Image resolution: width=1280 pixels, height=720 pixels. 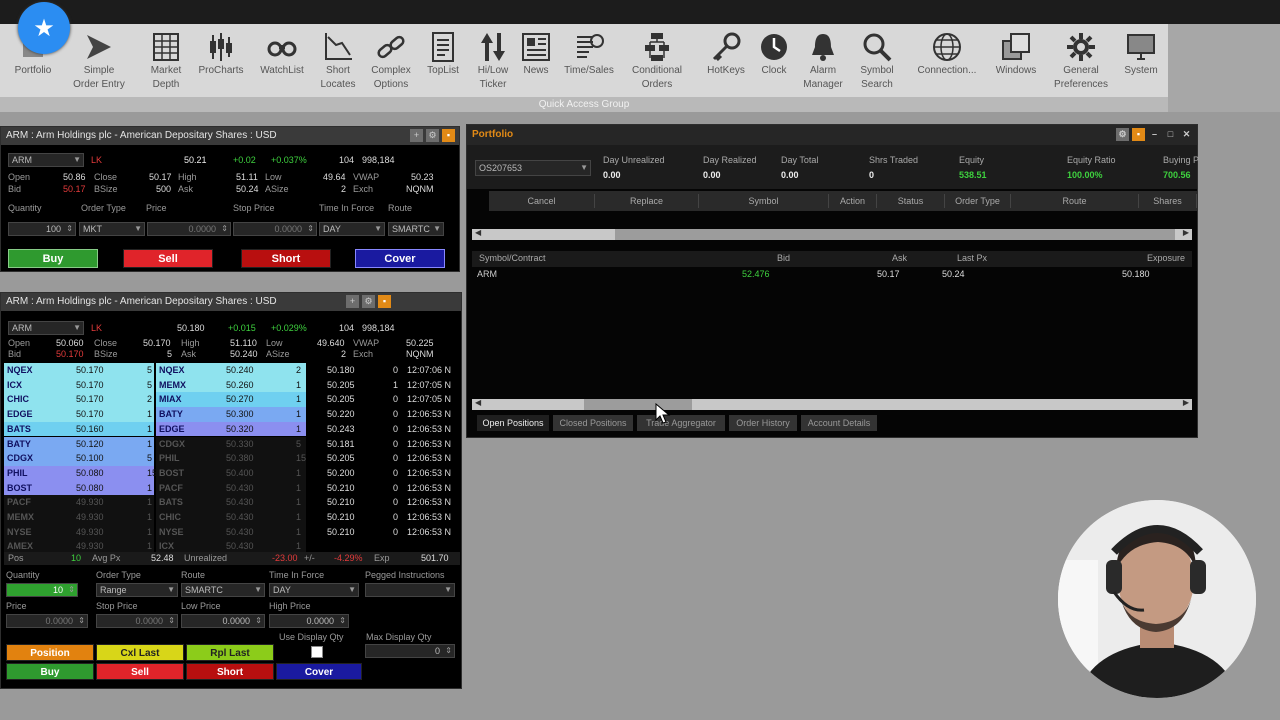 I want to click on ribbon-simple-order-entry-button: Simple Order Entry, so click(x=99, y=61).